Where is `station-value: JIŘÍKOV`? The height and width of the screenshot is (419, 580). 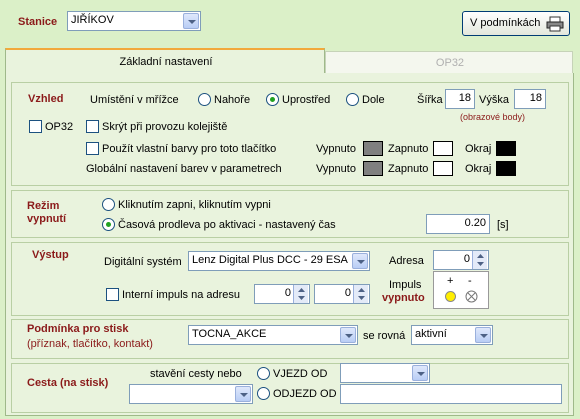 station-value: JIŘÍKOV is located at coordinates (92, 20).